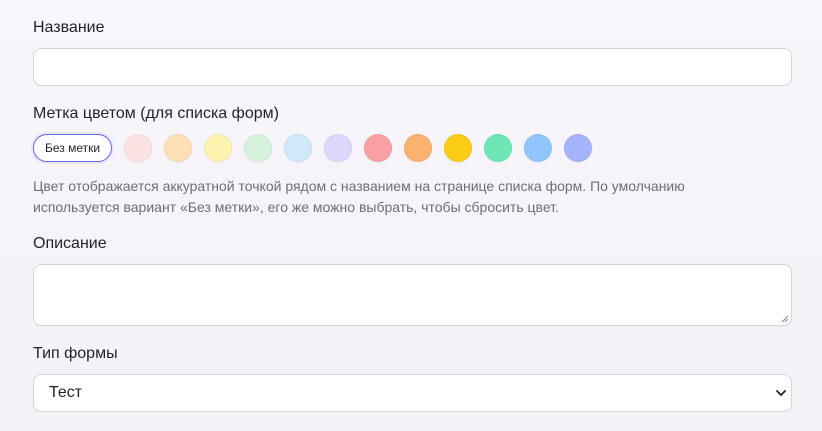 The height and width of the screenshot is (431, 822). What do you see at coordinates (498, 148) in the screenshot?
I see `swatch-green` at bounding box center [498, 148].